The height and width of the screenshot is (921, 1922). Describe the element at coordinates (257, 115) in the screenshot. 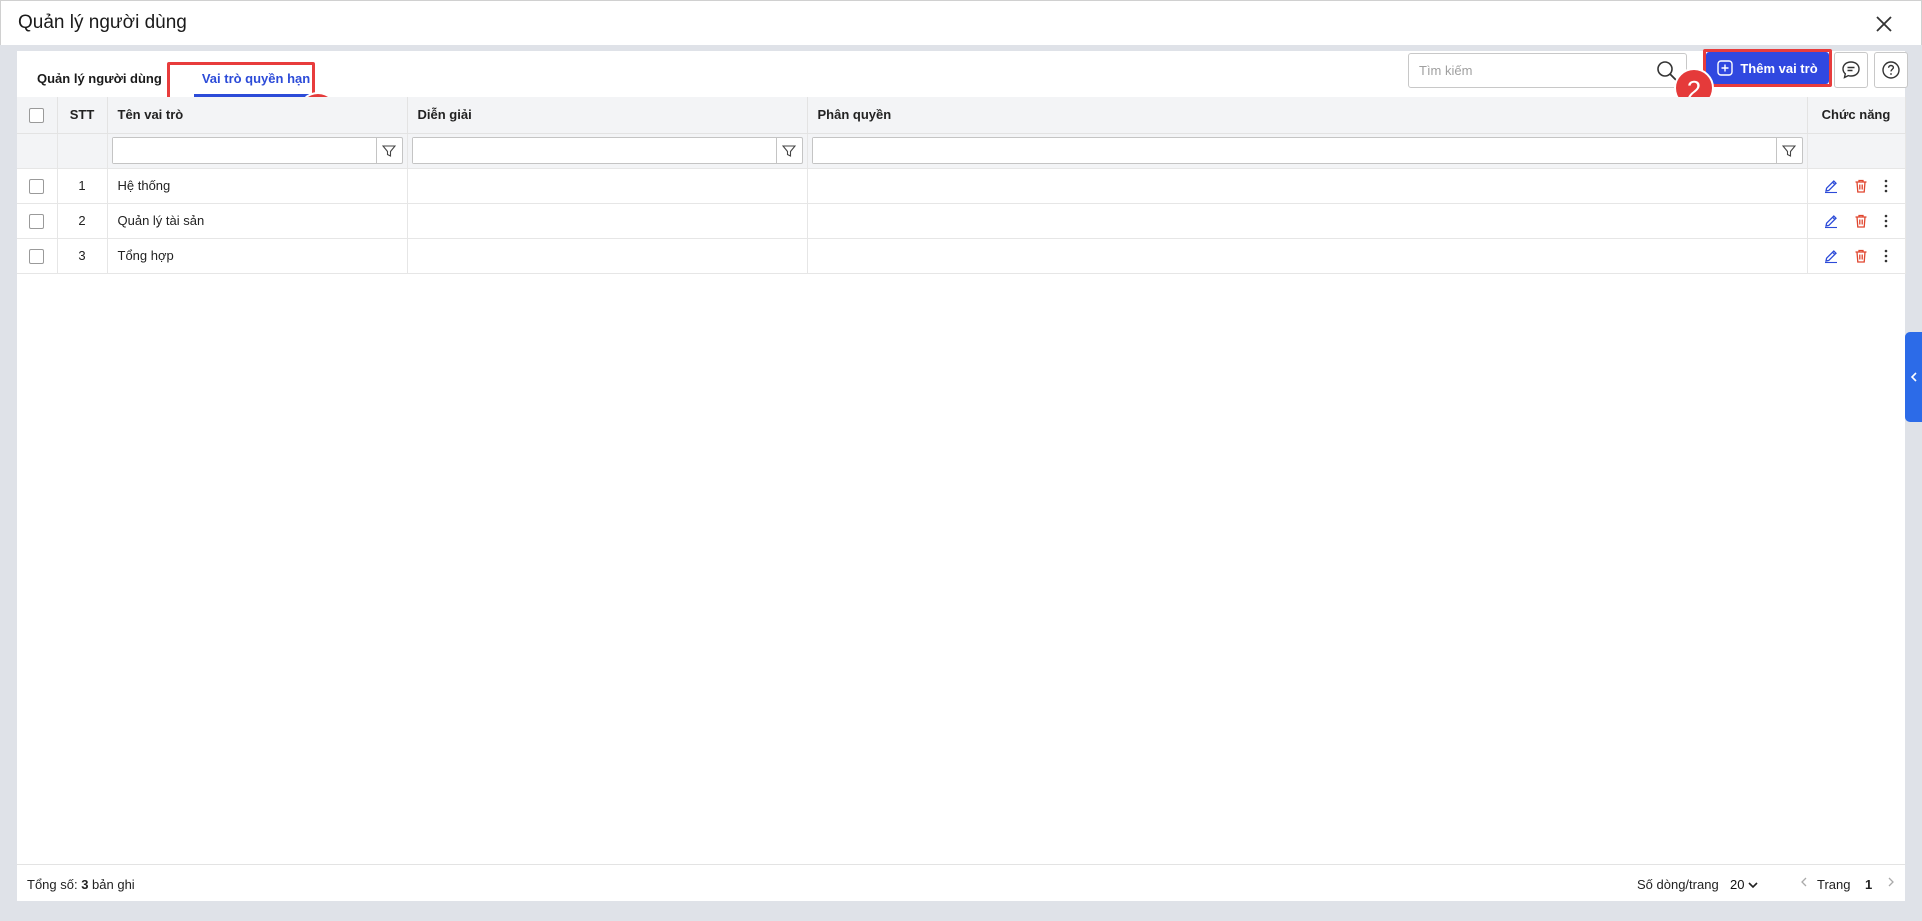

I see `header-role-name: Tên vai trò` at that location.